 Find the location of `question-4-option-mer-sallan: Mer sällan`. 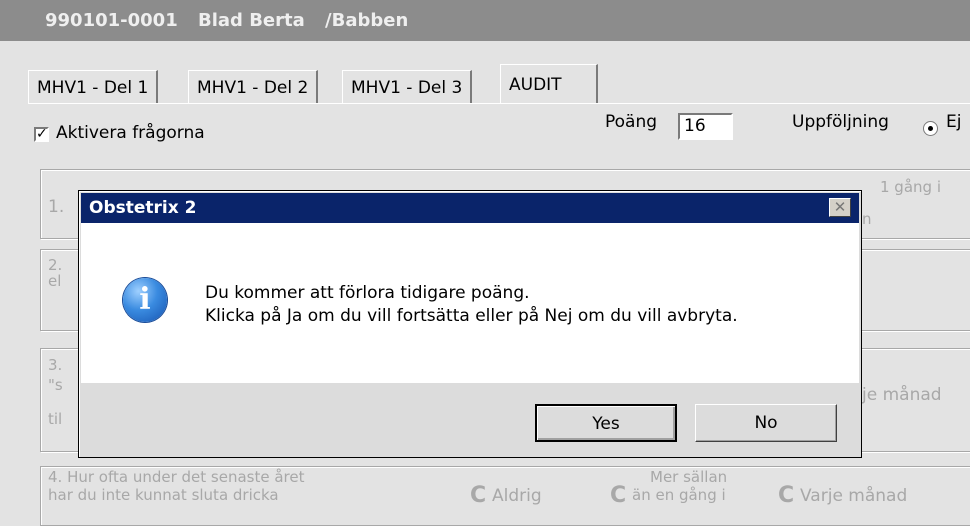

question-4-option-mer-sallan: Mer sällan is located at coordinates (689, 477).